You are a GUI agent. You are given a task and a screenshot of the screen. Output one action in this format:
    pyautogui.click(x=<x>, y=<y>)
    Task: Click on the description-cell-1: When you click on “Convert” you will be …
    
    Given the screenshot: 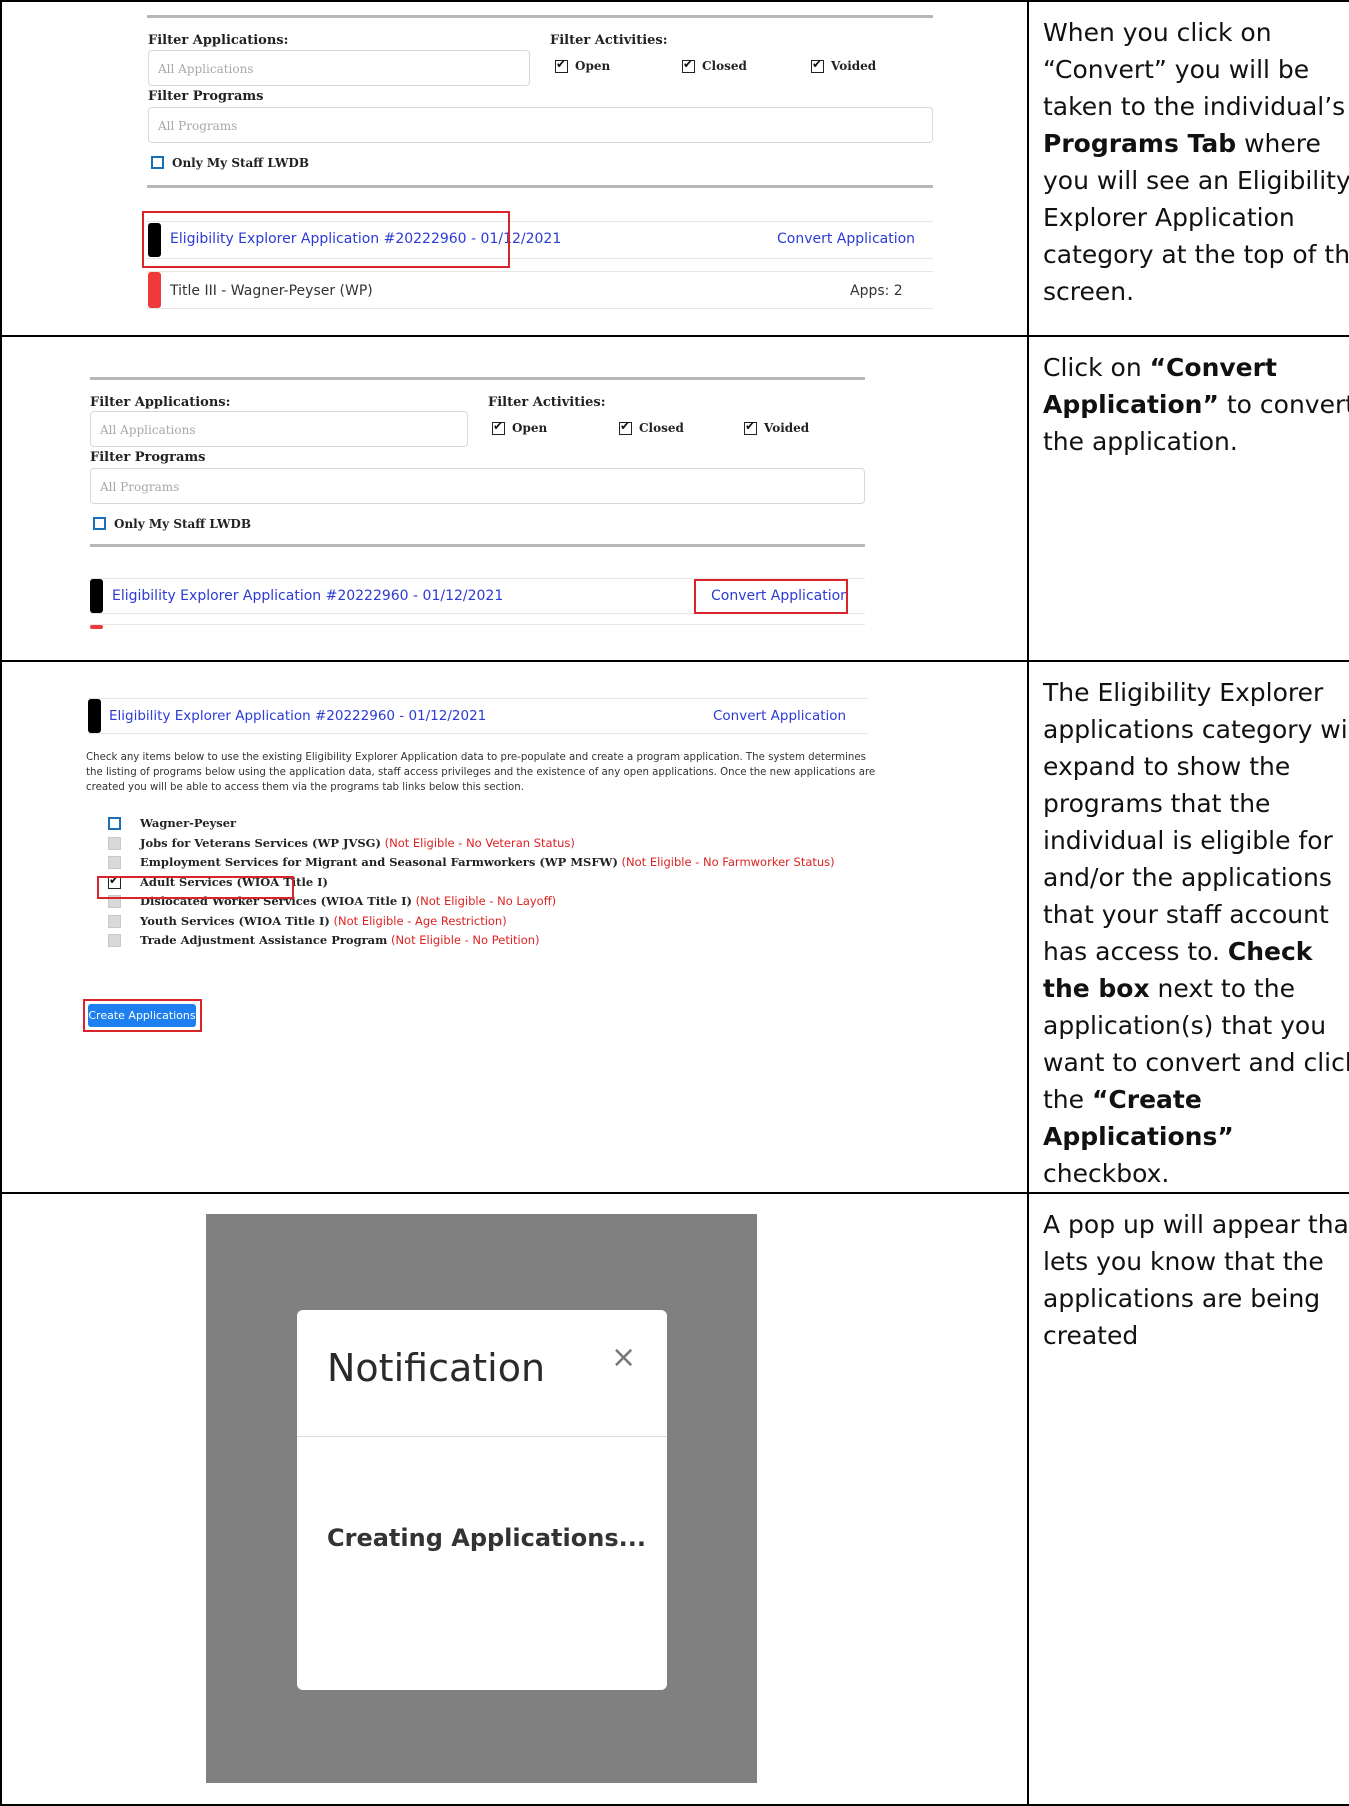 What is the action you would take?
    pyautogui.click(x=1188, y=168)
    